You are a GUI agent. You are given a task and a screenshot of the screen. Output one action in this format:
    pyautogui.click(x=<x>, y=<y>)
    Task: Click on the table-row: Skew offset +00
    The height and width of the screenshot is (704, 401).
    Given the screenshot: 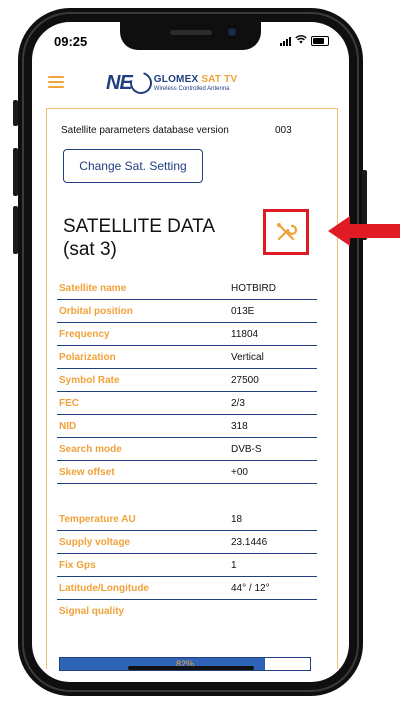 What is the action you would take?
    pyautogui.click(x=187, y=472)
    